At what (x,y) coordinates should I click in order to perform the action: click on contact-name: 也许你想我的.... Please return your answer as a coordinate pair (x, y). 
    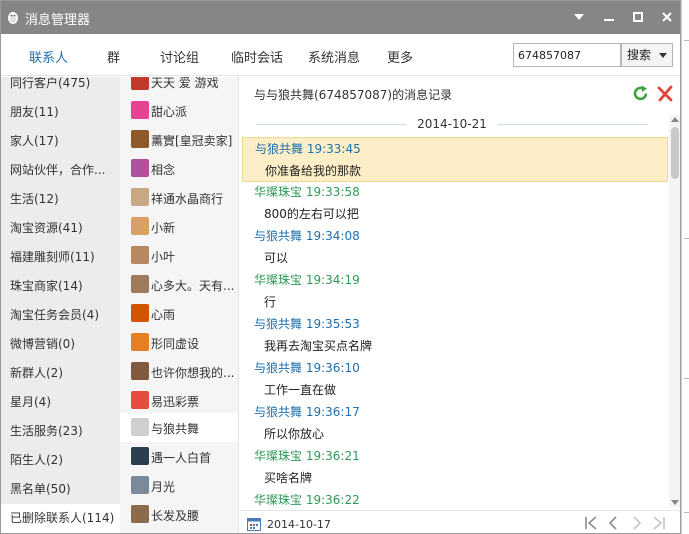
    Looking at the image, I should click on (193, 373).